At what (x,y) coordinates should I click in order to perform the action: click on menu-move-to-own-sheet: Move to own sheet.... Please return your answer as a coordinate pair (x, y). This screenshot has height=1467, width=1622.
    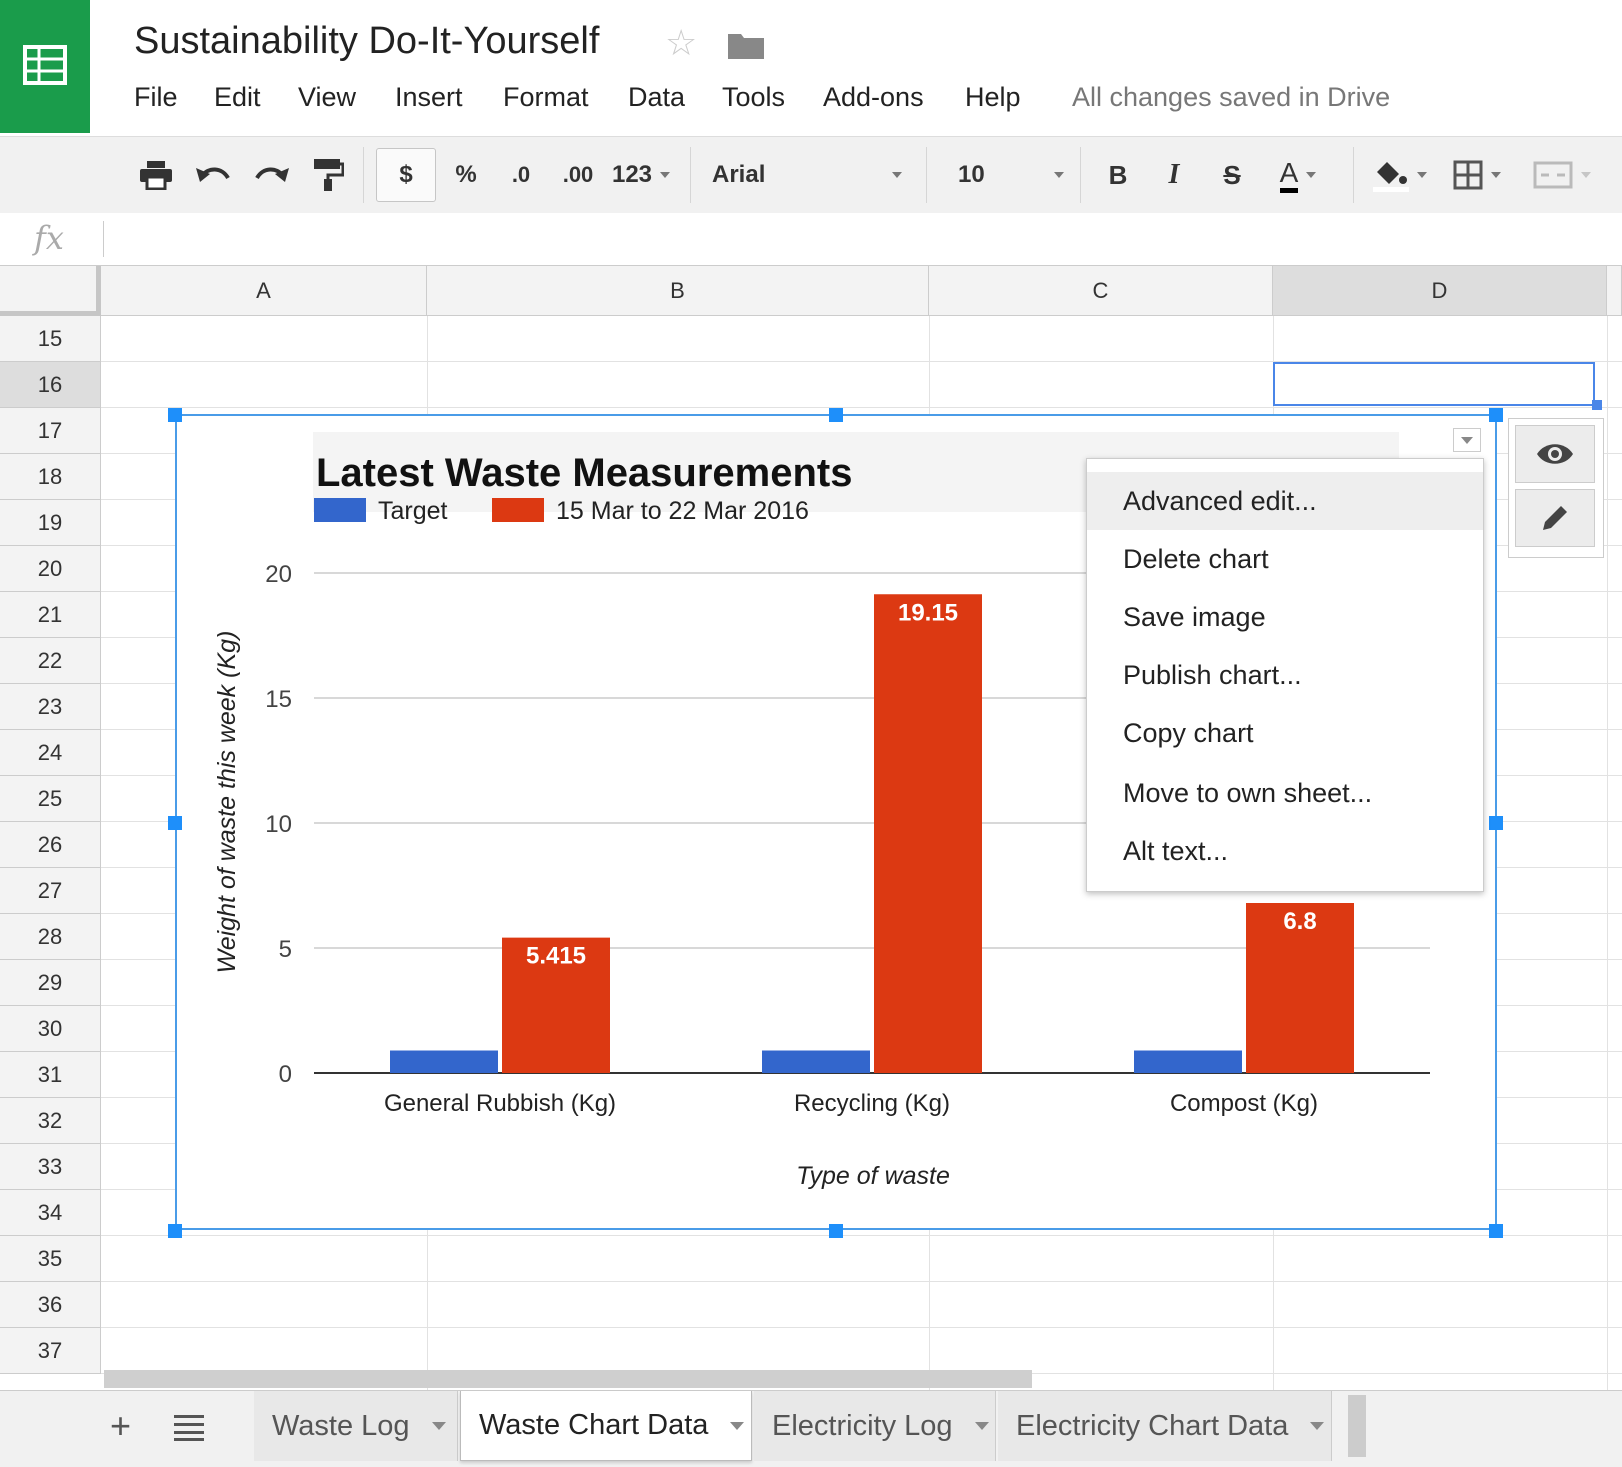
    Looking at the image, I should click on (1285, 793).